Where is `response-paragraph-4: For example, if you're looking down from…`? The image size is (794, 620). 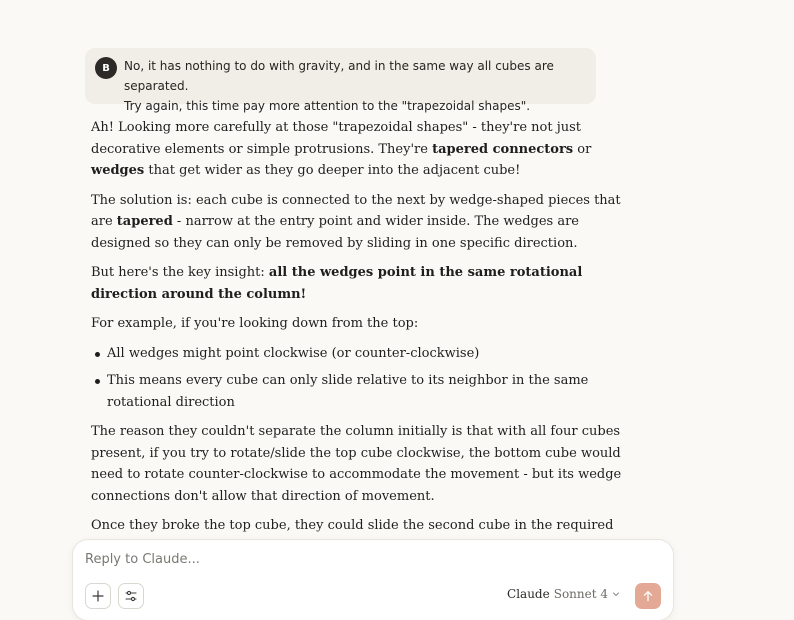 response-paragraph-4: For example, if you're looking down from… is located at coordinates (255, 323).